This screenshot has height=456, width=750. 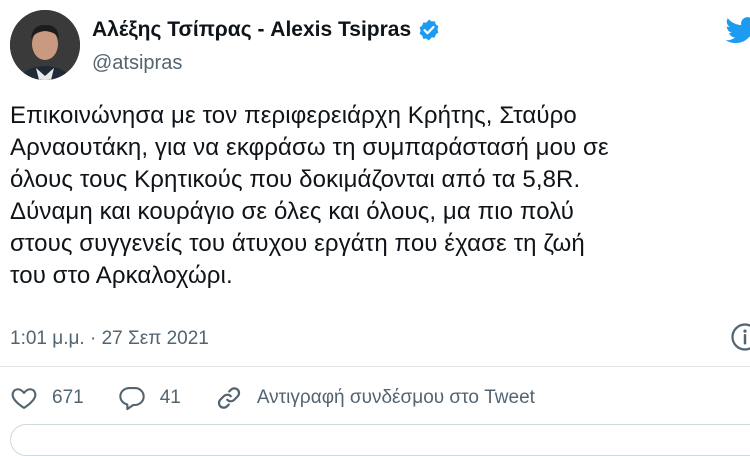 What do you see at coordinates (736, 30) in the screenshot?
I see `twitter-bird-icon` at bounding box center [736, 30].